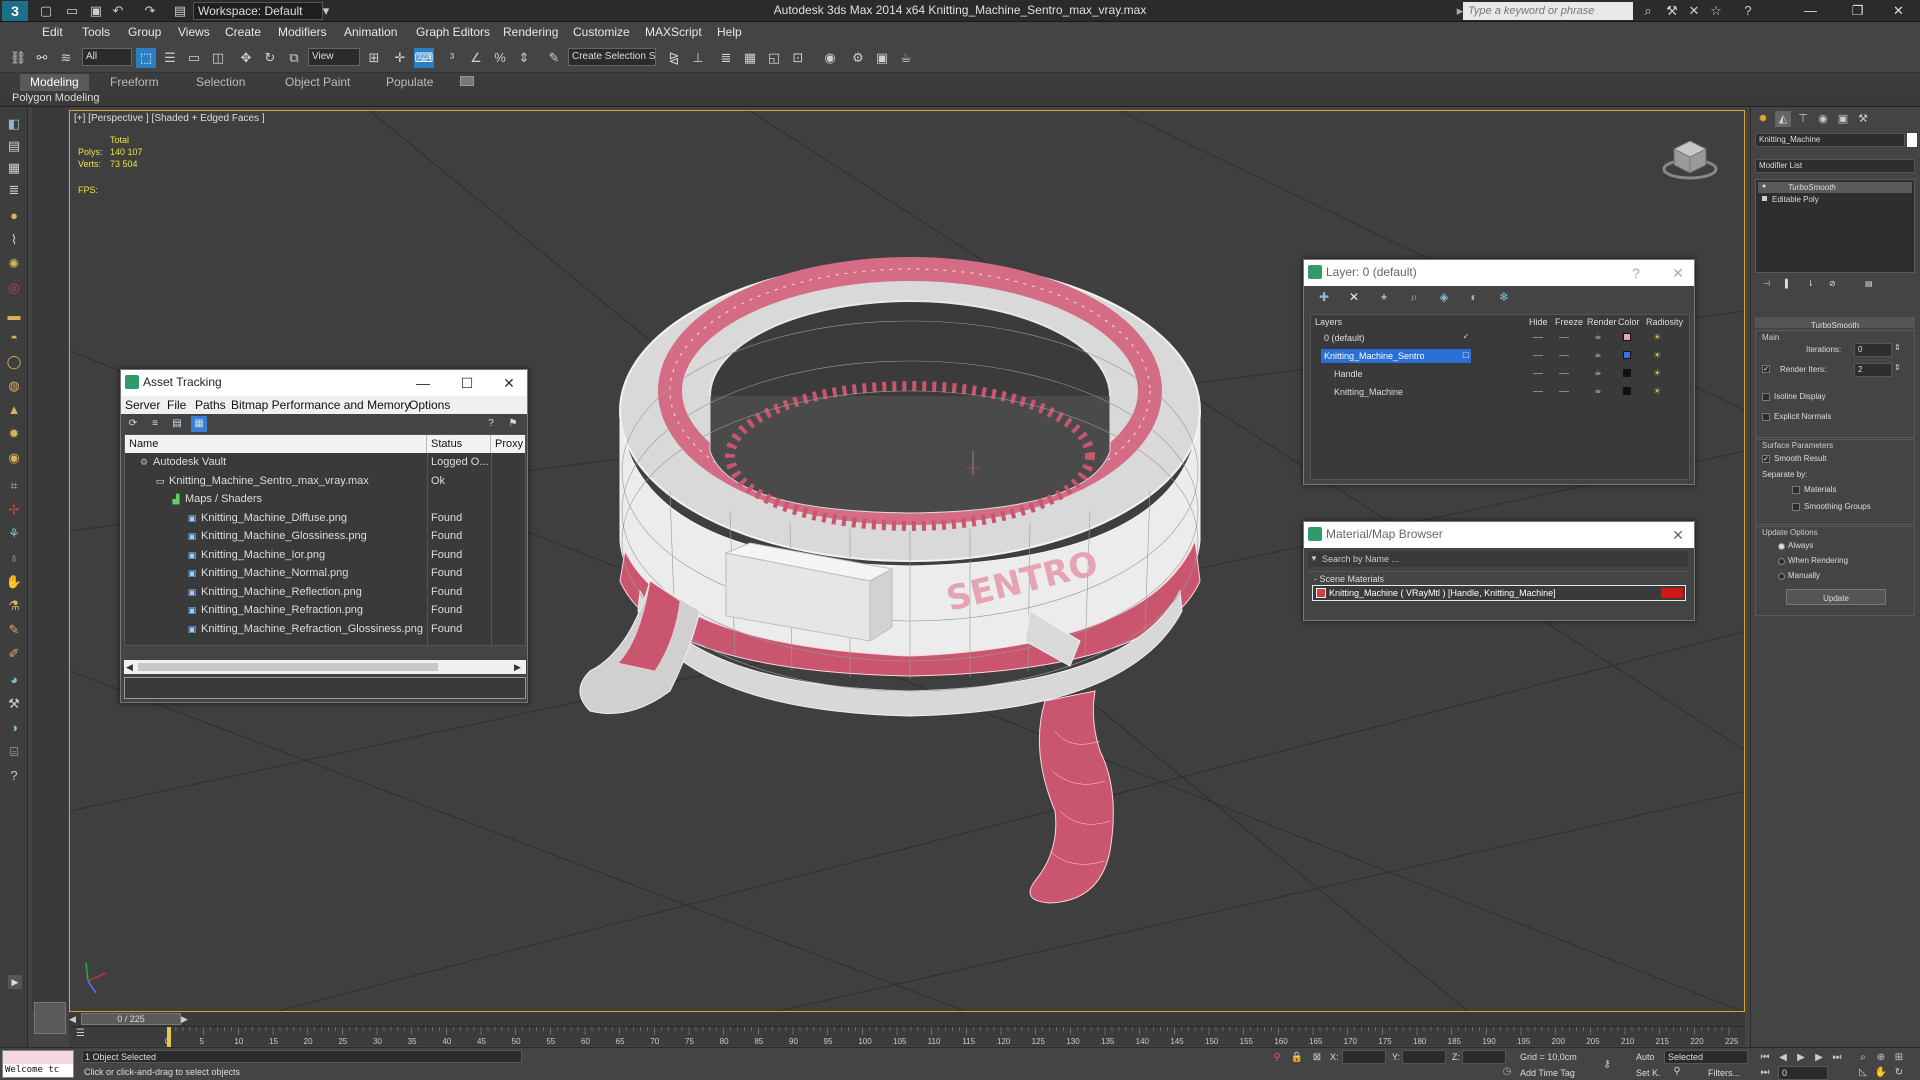  I want to click on sun-icon: ✹, so click(14, 434).